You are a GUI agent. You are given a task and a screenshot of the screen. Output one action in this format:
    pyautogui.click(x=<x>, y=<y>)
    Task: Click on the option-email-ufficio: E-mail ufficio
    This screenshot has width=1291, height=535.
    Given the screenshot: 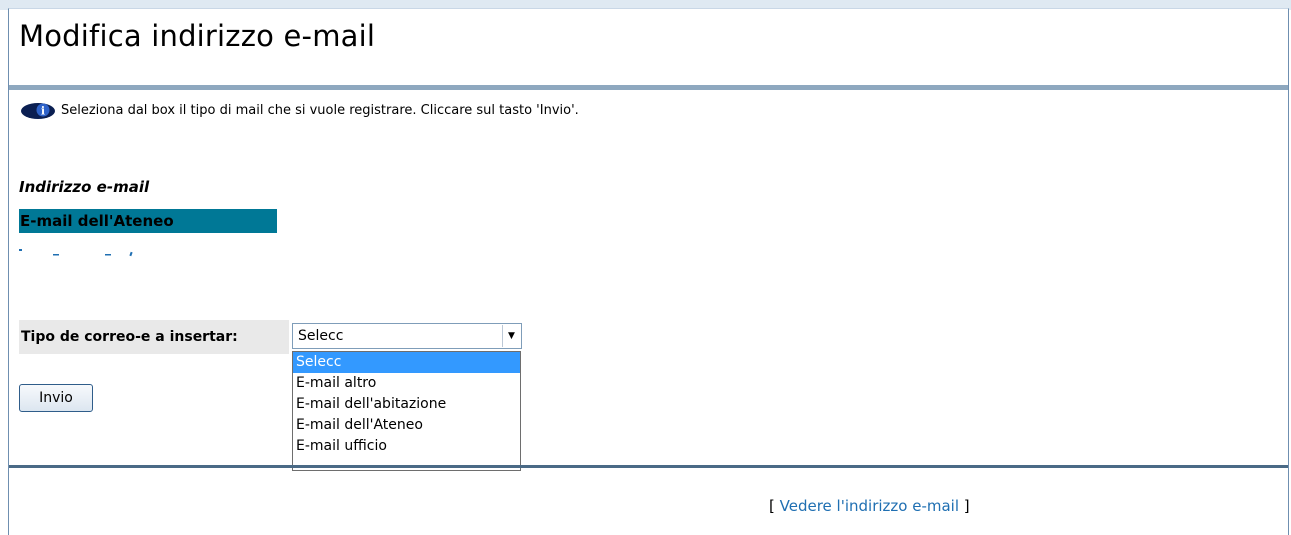 What is the action you would take?
    pyautogui.click(x=406, y=446)
    